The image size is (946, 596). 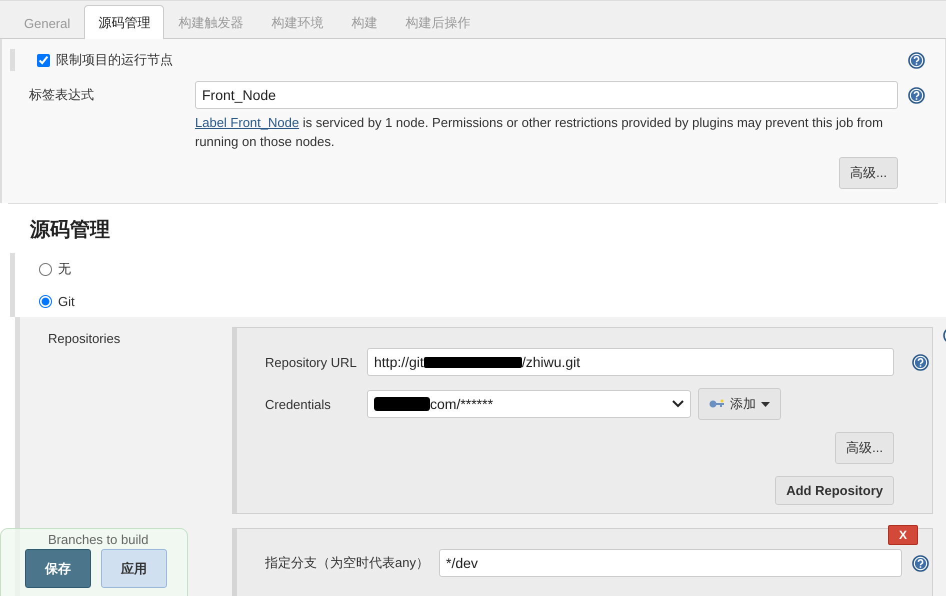 I want to click on label-expression-field: Front_Node, so click(x=546, y=95).